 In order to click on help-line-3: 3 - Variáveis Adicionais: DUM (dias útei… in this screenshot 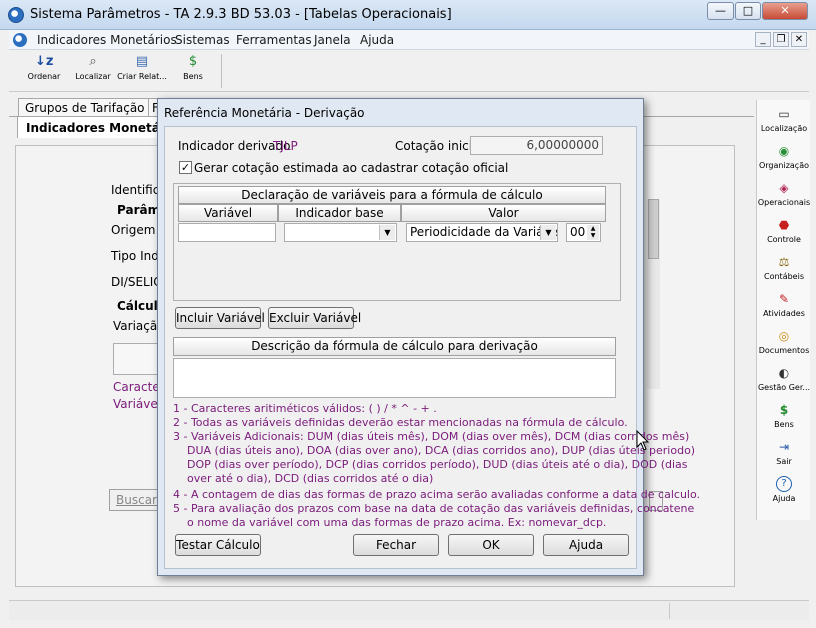, I will do `click(431, 436)`.